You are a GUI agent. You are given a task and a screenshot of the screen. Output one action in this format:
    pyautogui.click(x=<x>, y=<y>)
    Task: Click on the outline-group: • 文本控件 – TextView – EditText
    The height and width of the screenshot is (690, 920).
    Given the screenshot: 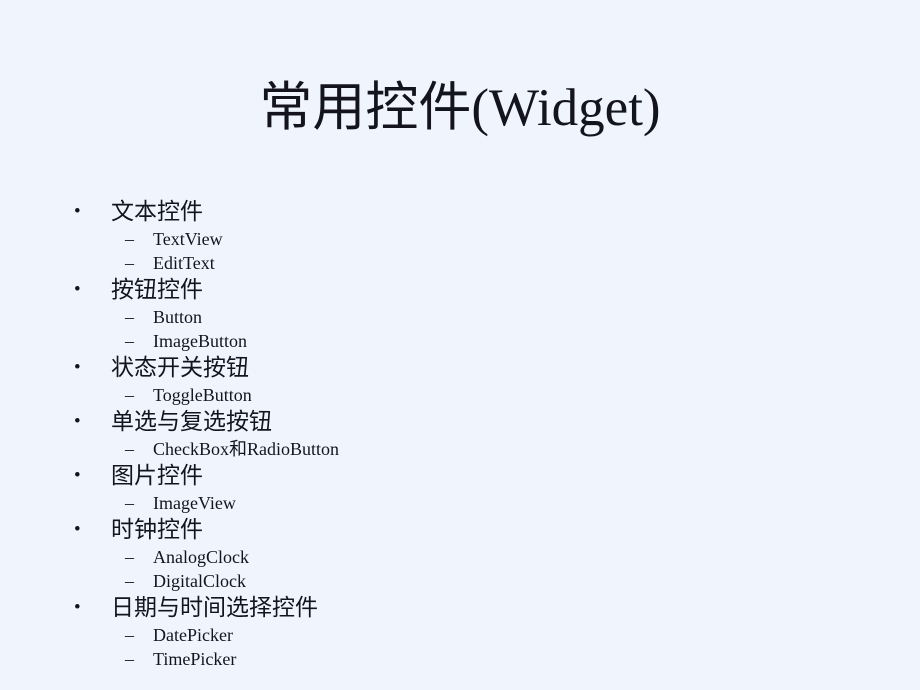 What is the action you would take?
    pyautogui.click(x=460, y=236)
    